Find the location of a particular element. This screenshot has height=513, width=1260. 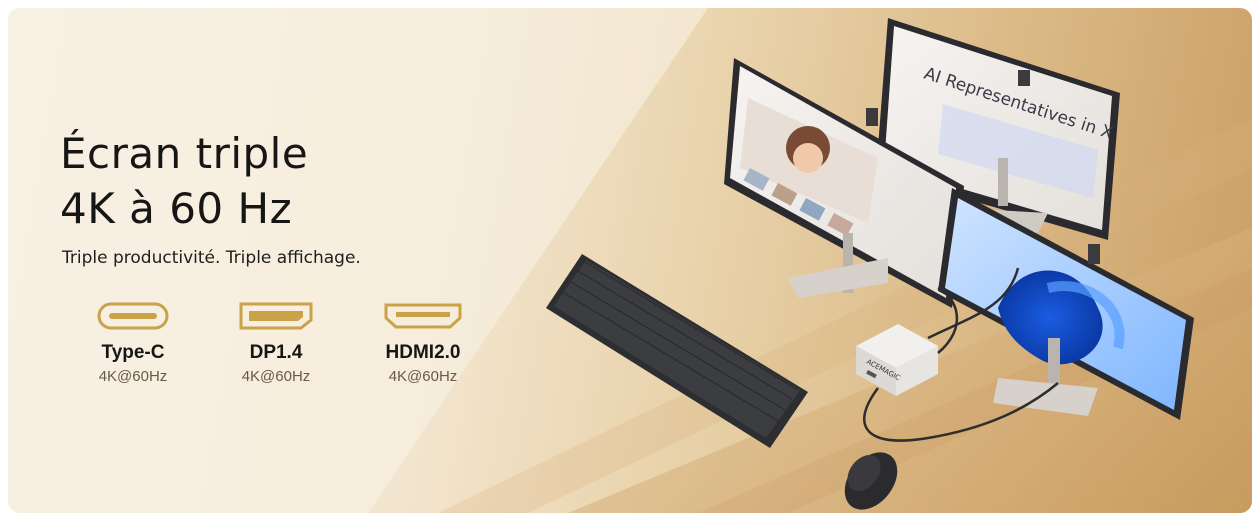

port-name: HDMI2.0 is located at coordinates (423, 352).